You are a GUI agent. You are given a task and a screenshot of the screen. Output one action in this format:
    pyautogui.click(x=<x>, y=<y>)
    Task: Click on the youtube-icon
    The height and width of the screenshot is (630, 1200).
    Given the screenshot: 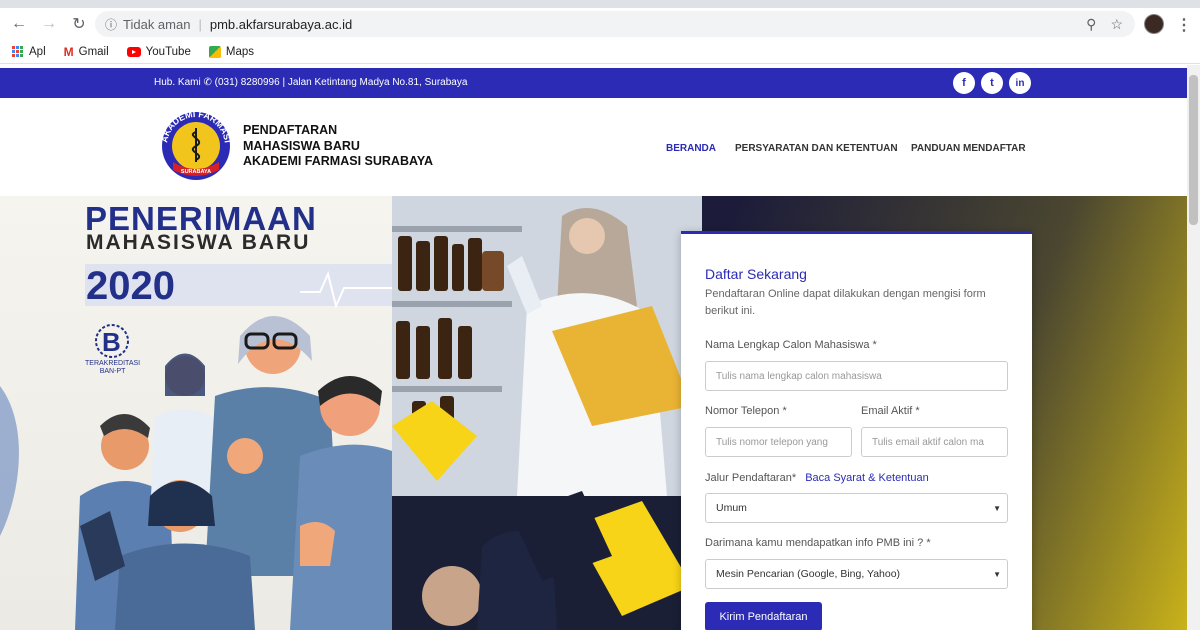 What is the action you would take?
    pyautogui.click(x=133, y=51)
    